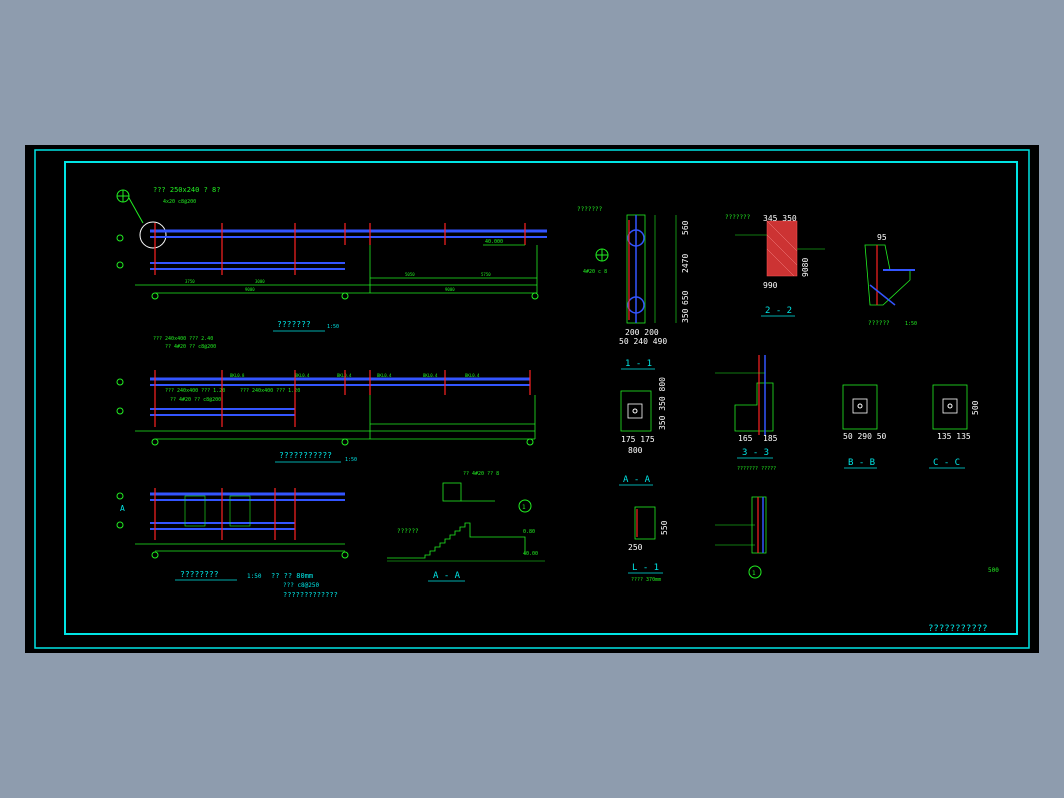 Image resolution: width=1064 pixels, height=798 pixels. What do you see at coordinates (954, 436) in the screenshot?
I see `sCC-dim: 135 135` at bounding box center [954, 436].